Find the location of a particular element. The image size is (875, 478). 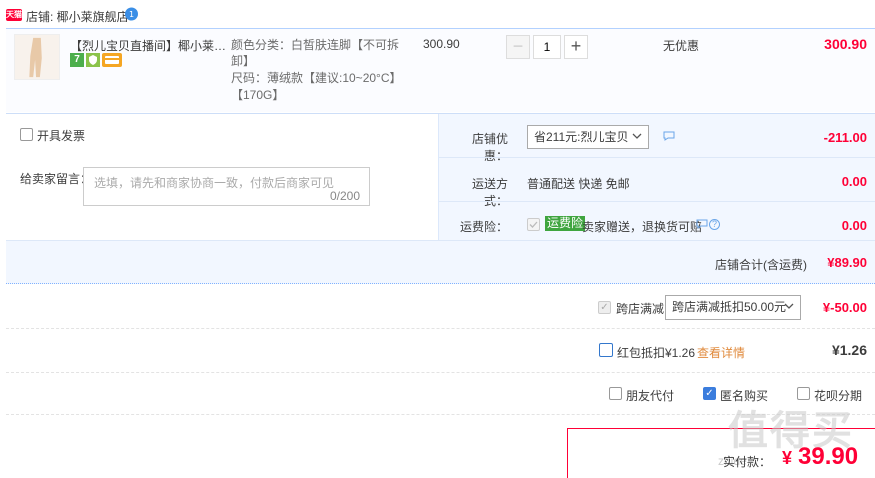

shield-icon is located at coordinates (93, 60).